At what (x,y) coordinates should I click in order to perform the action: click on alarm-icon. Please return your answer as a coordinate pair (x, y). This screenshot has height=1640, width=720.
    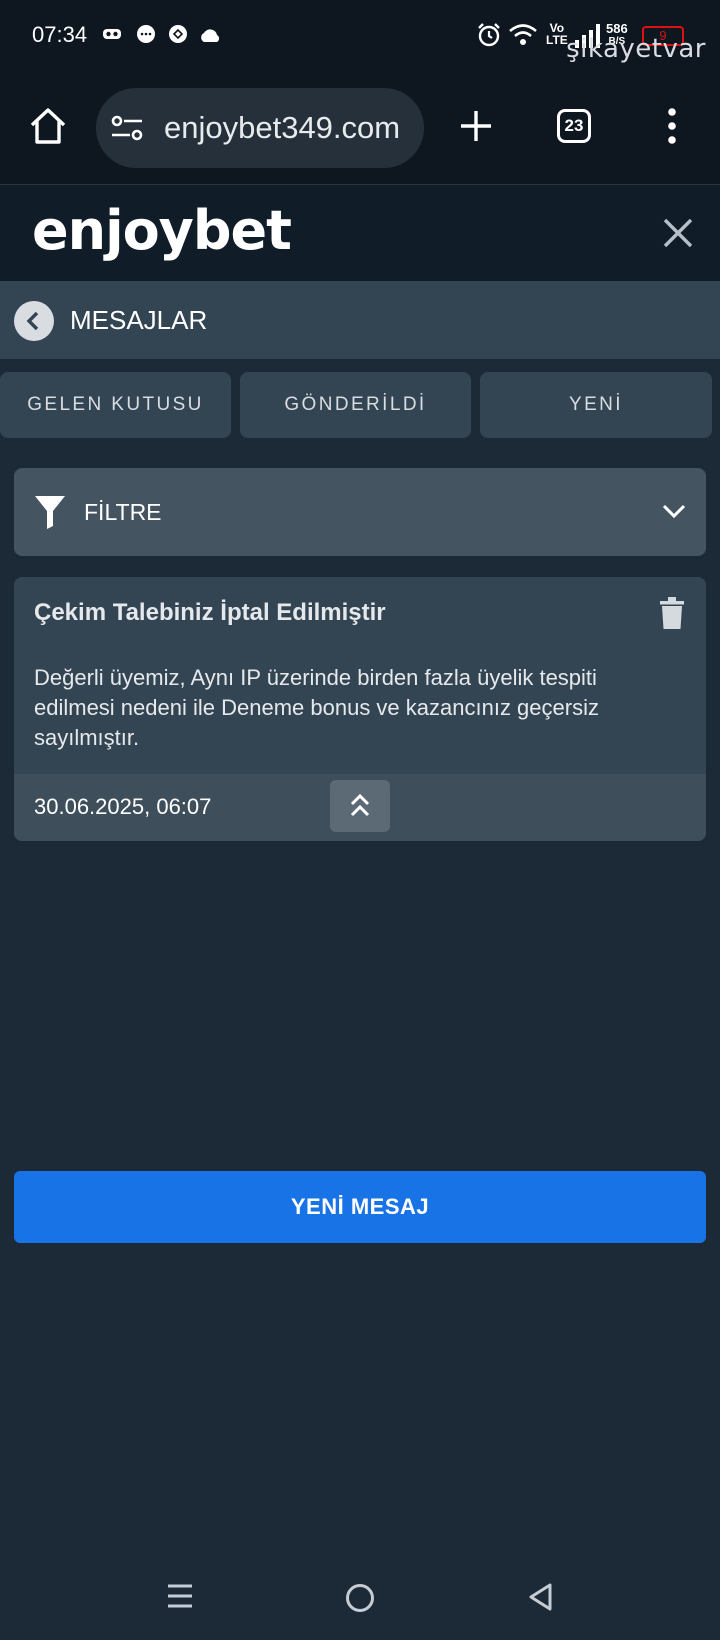
    Looking at the image, I should click on (489, 35).